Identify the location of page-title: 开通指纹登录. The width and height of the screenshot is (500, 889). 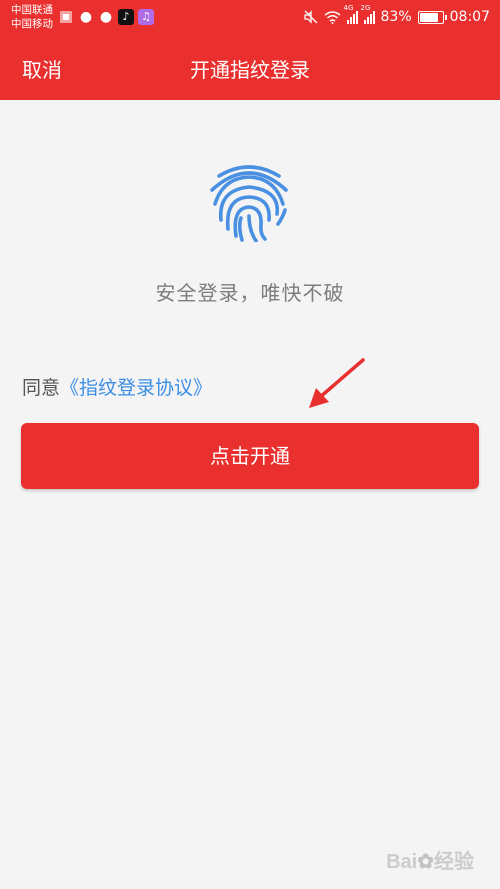
(250, 70).